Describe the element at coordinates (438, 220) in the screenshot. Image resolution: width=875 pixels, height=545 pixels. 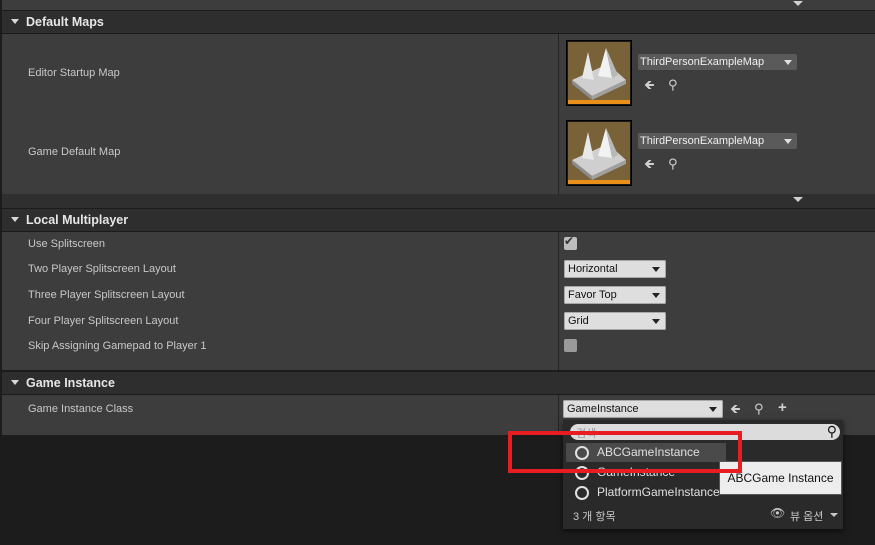
I see `section-header-local-multiplayer: Local Multiplayer` at that location.